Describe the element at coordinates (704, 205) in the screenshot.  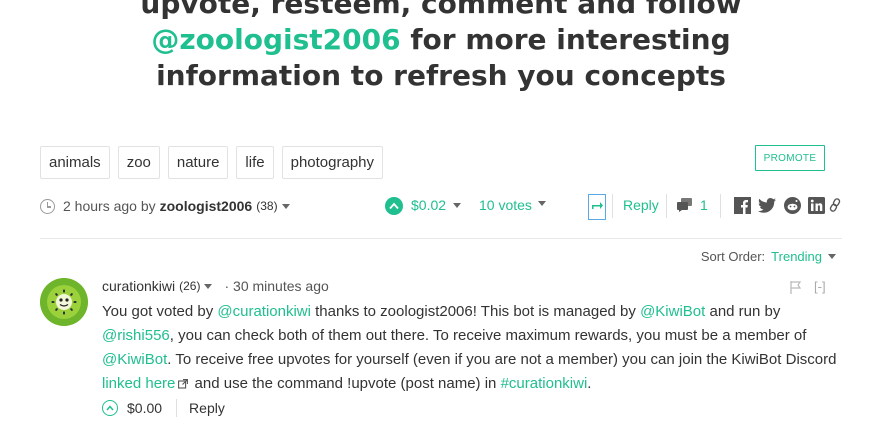
I see `comments-count: 1` at that location.